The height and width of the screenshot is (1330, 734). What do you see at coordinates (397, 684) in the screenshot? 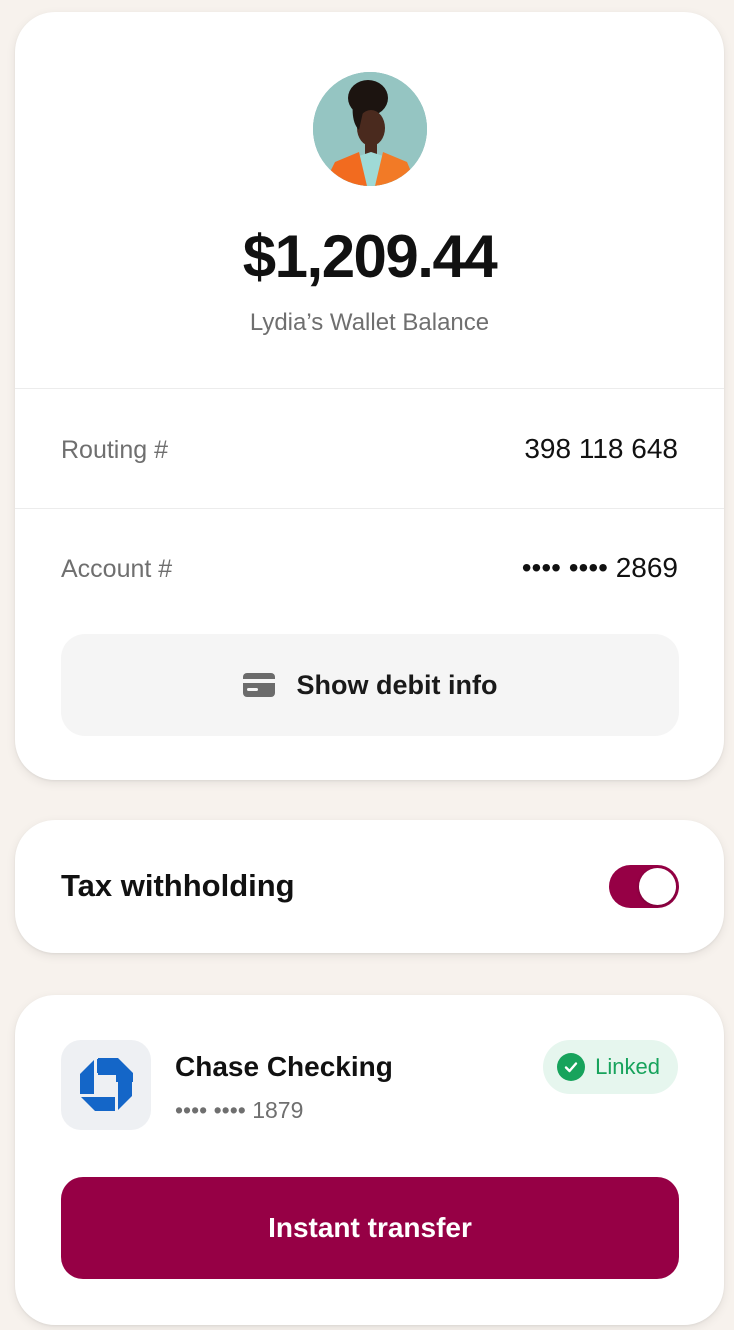
I see `show-debit-info-label: Show debit info` at bounding box center [397, 684].